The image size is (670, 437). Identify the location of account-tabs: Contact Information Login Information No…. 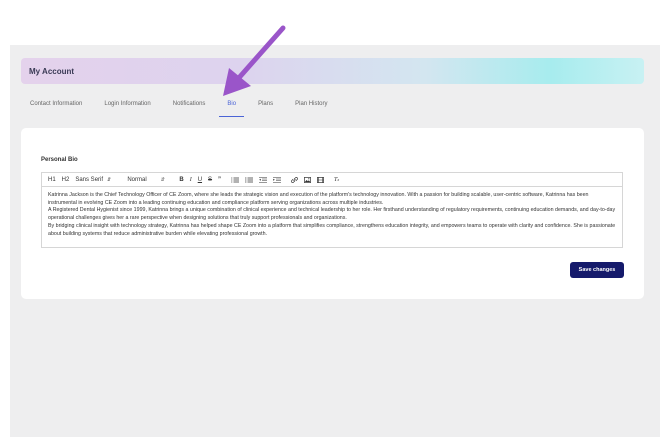
(189, 109).